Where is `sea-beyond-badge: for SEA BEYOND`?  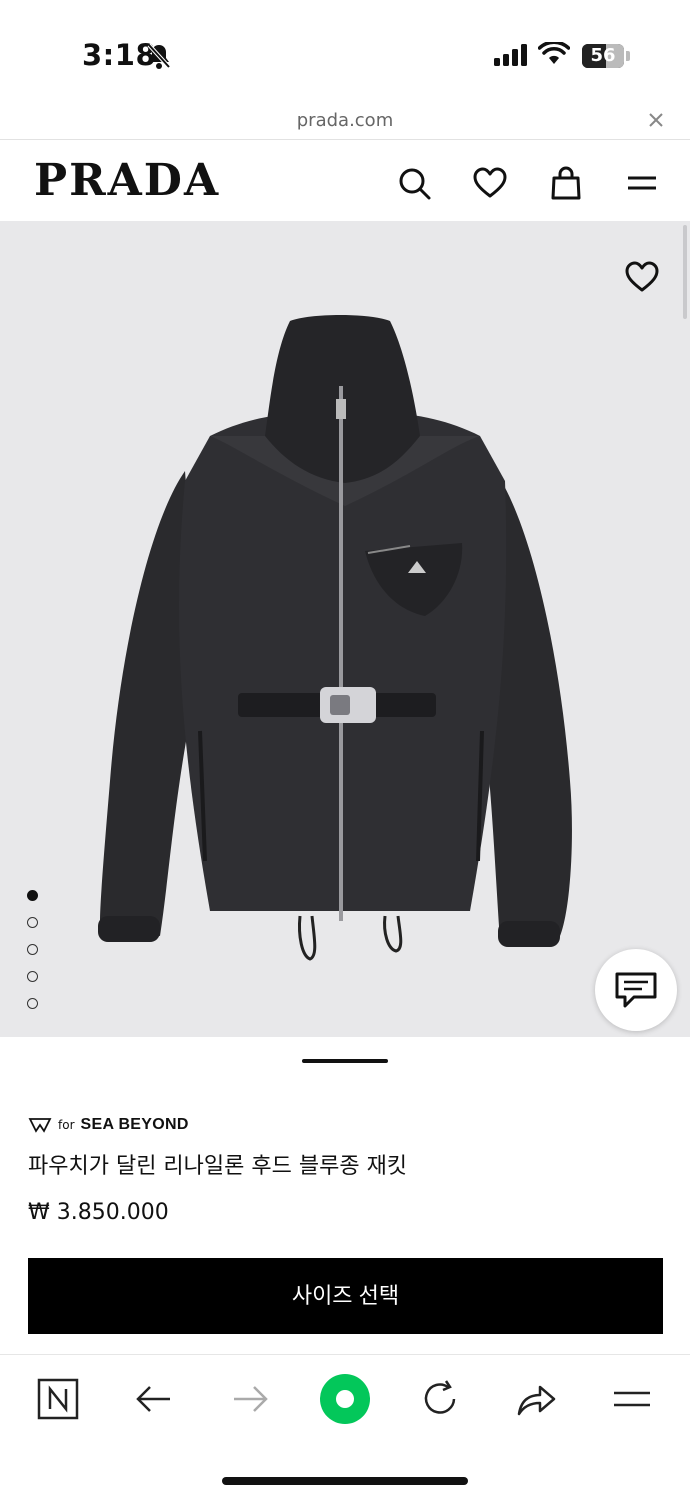 sea-beyond-badge: for SEA BEYOND is located at coordinates (108, 1125).